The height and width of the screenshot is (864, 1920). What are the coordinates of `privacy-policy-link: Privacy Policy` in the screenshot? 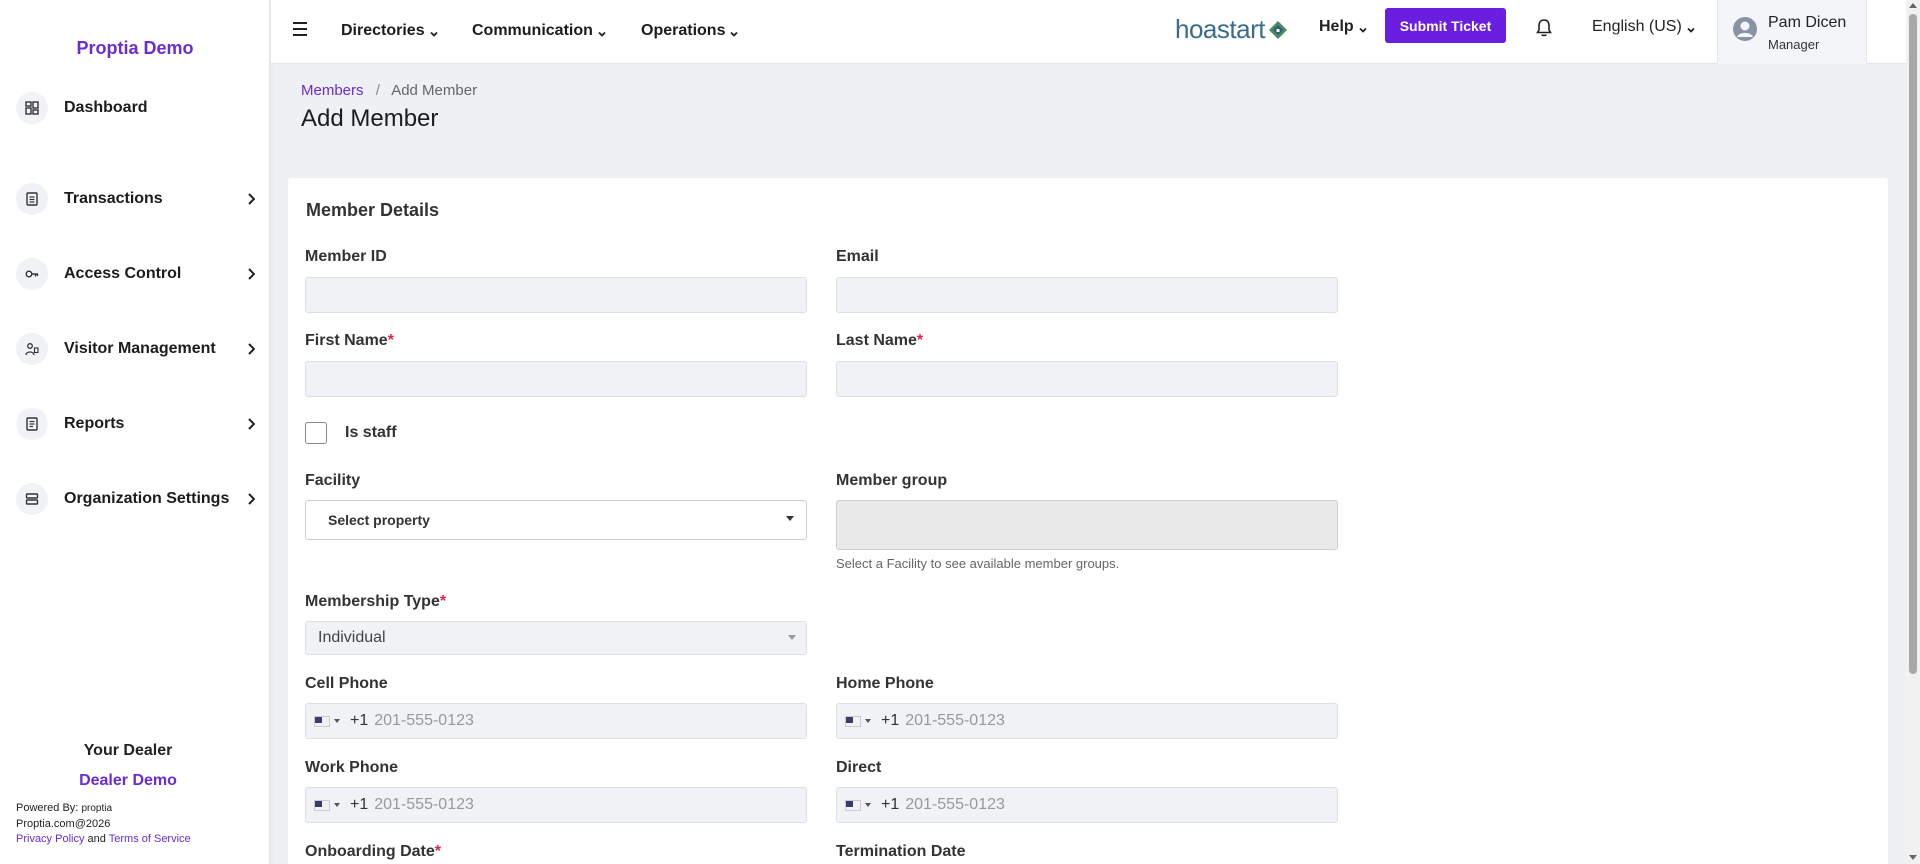 It's located at (50, 839).